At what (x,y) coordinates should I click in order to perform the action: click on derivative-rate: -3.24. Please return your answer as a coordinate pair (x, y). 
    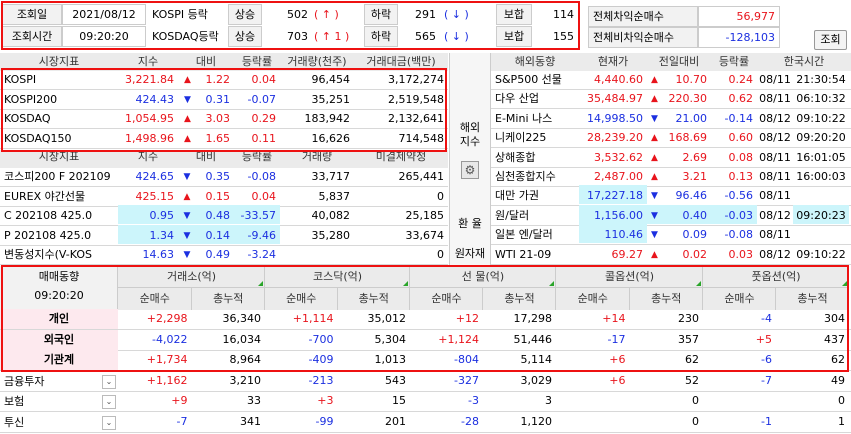
    Looking at the image, I should click on (261, 254).